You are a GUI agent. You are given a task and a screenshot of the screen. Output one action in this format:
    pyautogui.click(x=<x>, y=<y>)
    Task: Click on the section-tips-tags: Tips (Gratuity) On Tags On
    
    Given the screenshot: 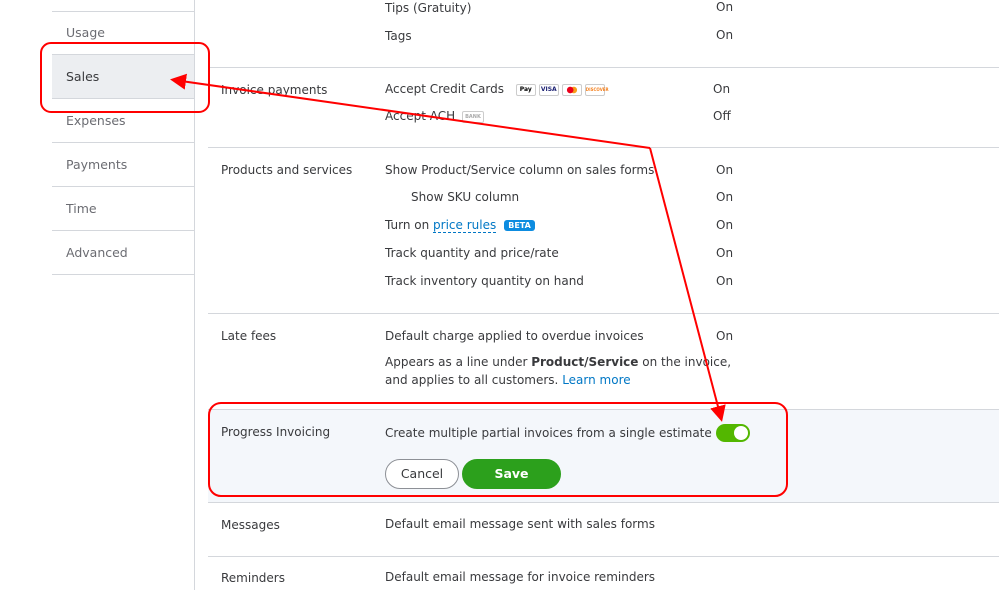 What is the action you would take?
    pyautogui.click(x=603, y=34)
    